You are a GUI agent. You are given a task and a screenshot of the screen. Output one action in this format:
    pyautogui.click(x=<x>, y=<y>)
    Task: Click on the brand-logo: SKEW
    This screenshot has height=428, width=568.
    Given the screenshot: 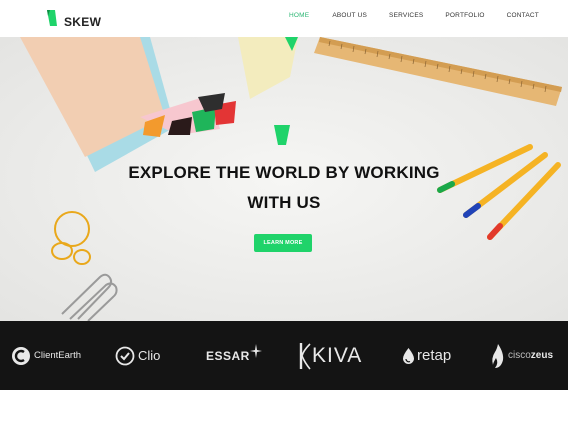 What is the action you would take?
    pyautogui.click(x=73, y=18)
    